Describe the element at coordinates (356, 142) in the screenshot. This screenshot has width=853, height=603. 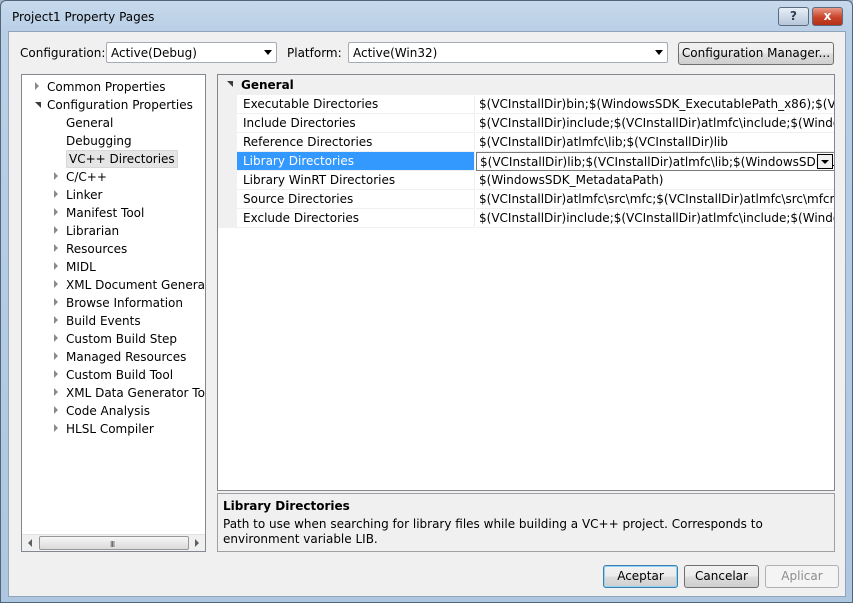
I see `property-name: Reference Directories` at that location.